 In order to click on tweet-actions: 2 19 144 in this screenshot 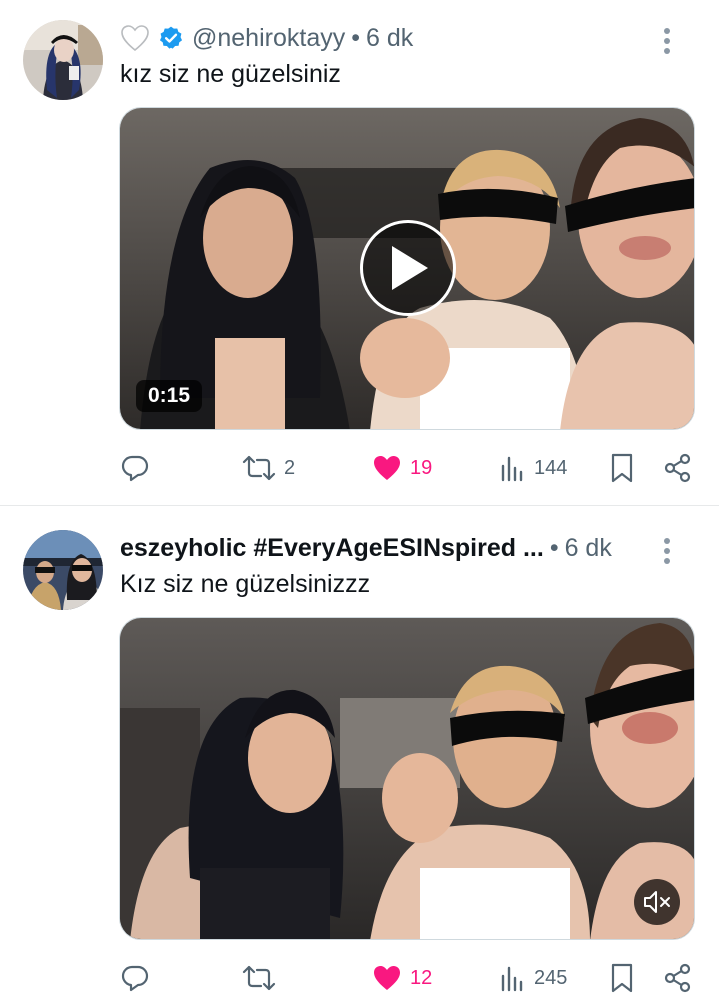, I will do `click(408, 468)`.